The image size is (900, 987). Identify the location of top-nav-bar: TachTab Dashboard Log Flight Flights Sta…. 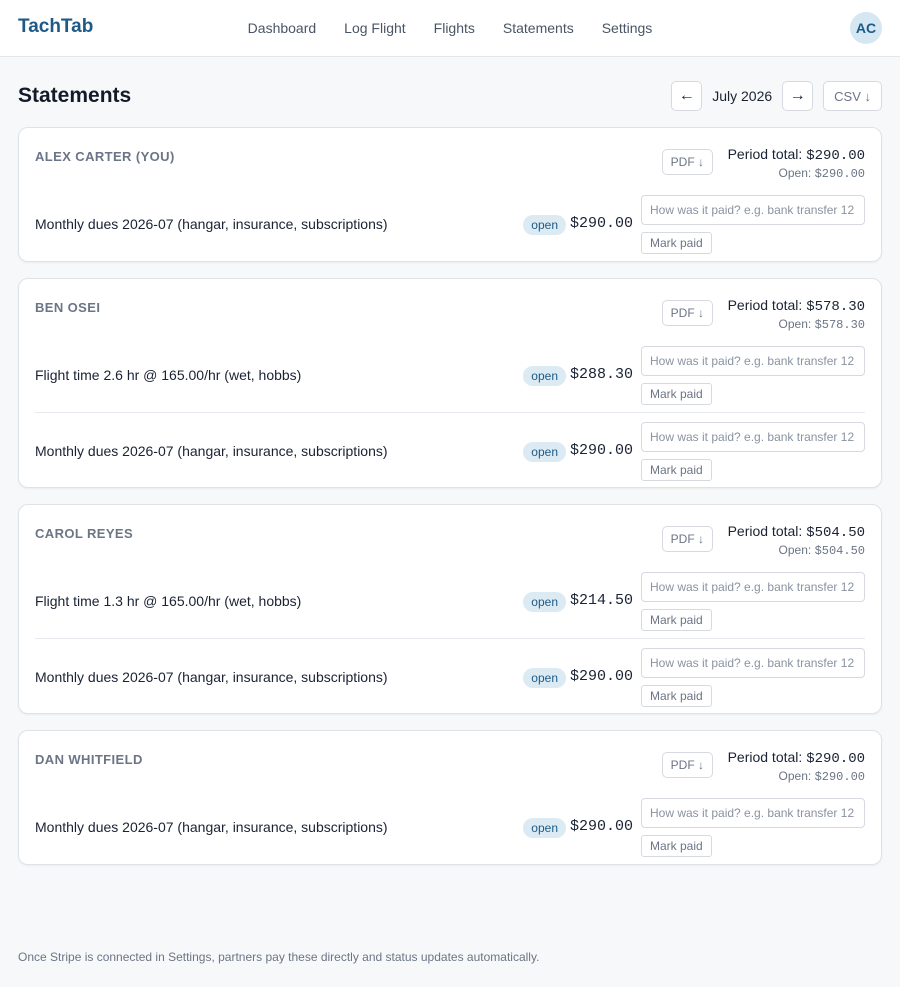
(450, 28).